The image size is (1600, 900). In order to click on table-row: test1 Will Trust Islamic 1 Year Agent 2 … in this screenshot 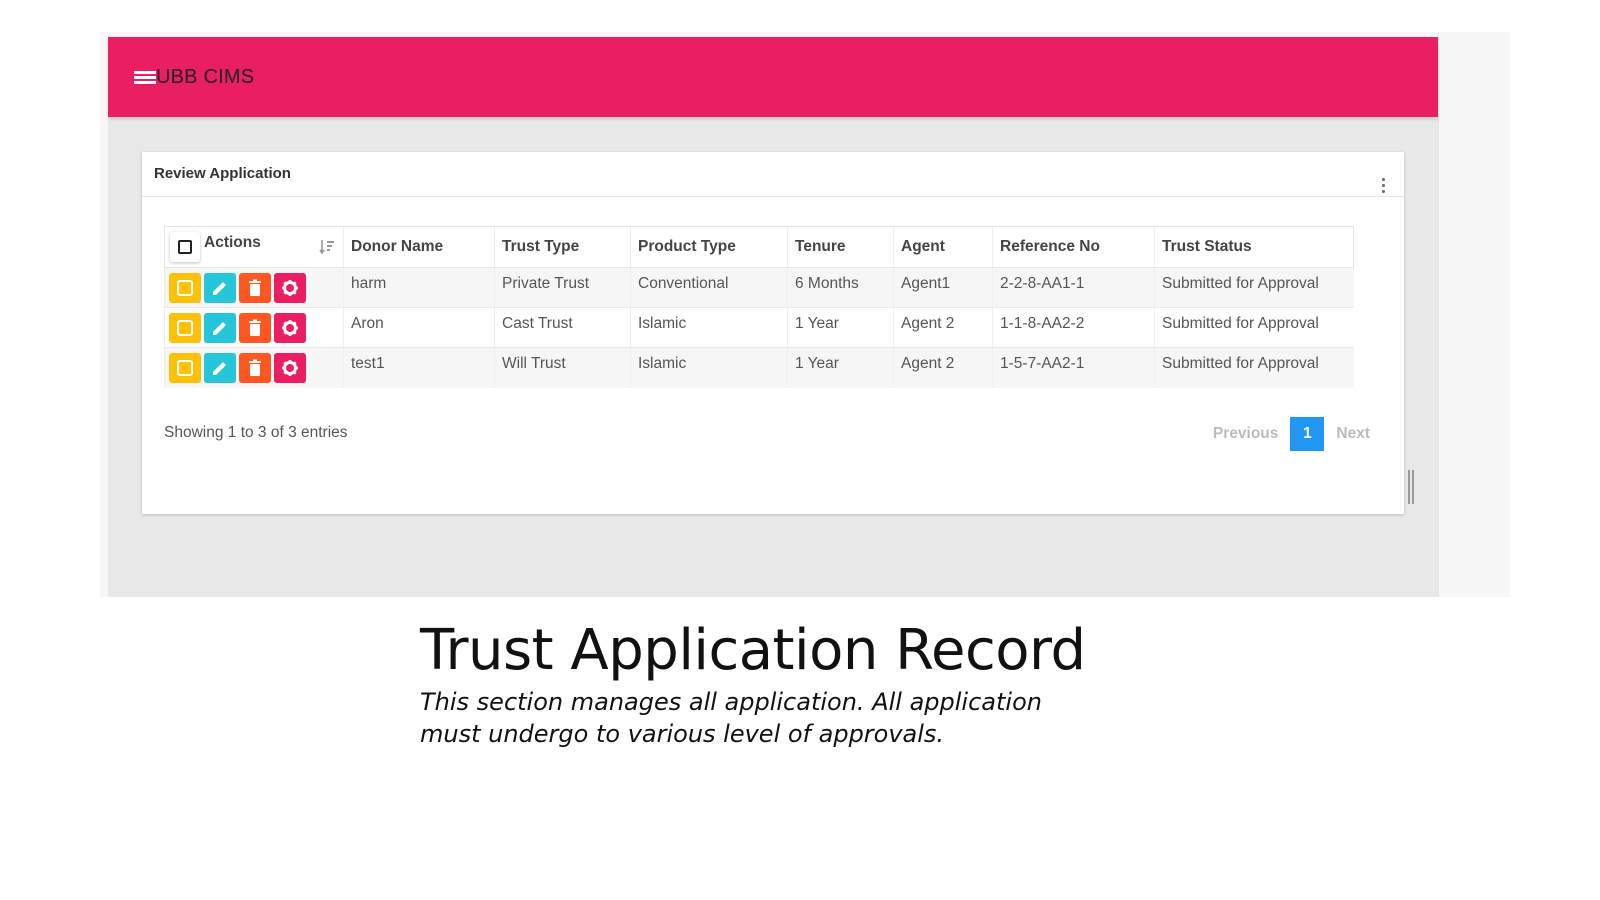, I will do `click(759, 367)`.